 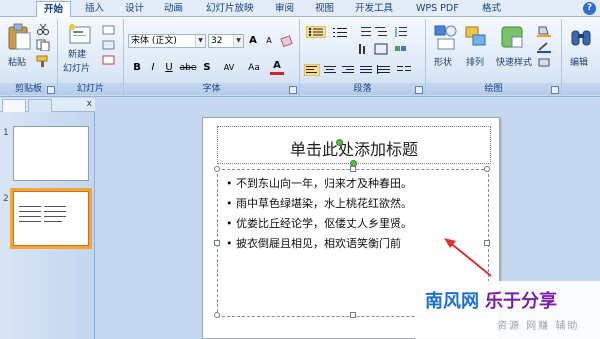 I want to click on increase-indent-icon, so click(x=381, y=32).